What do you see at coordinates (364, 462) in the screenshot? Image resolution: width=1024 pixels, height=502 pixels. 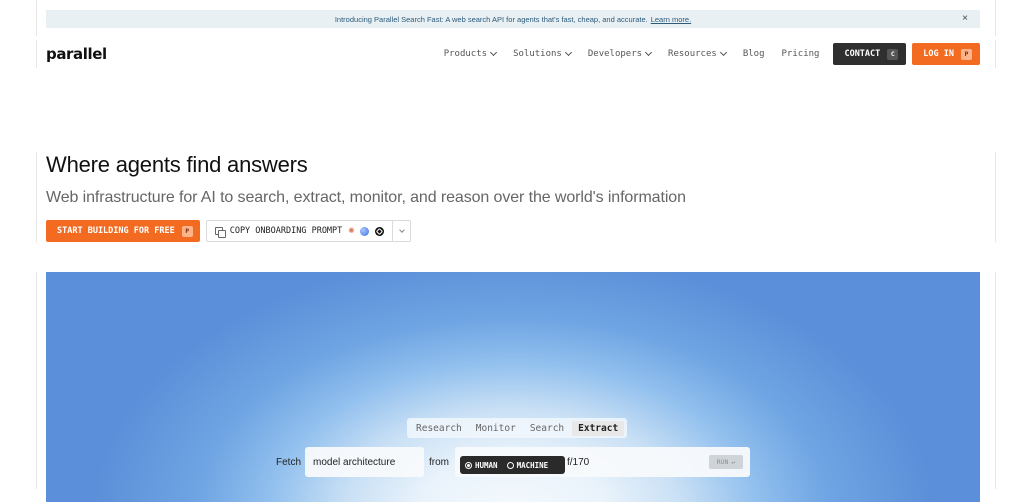 I see `fetch-input: model architecture` at bounding box center [364, 462].